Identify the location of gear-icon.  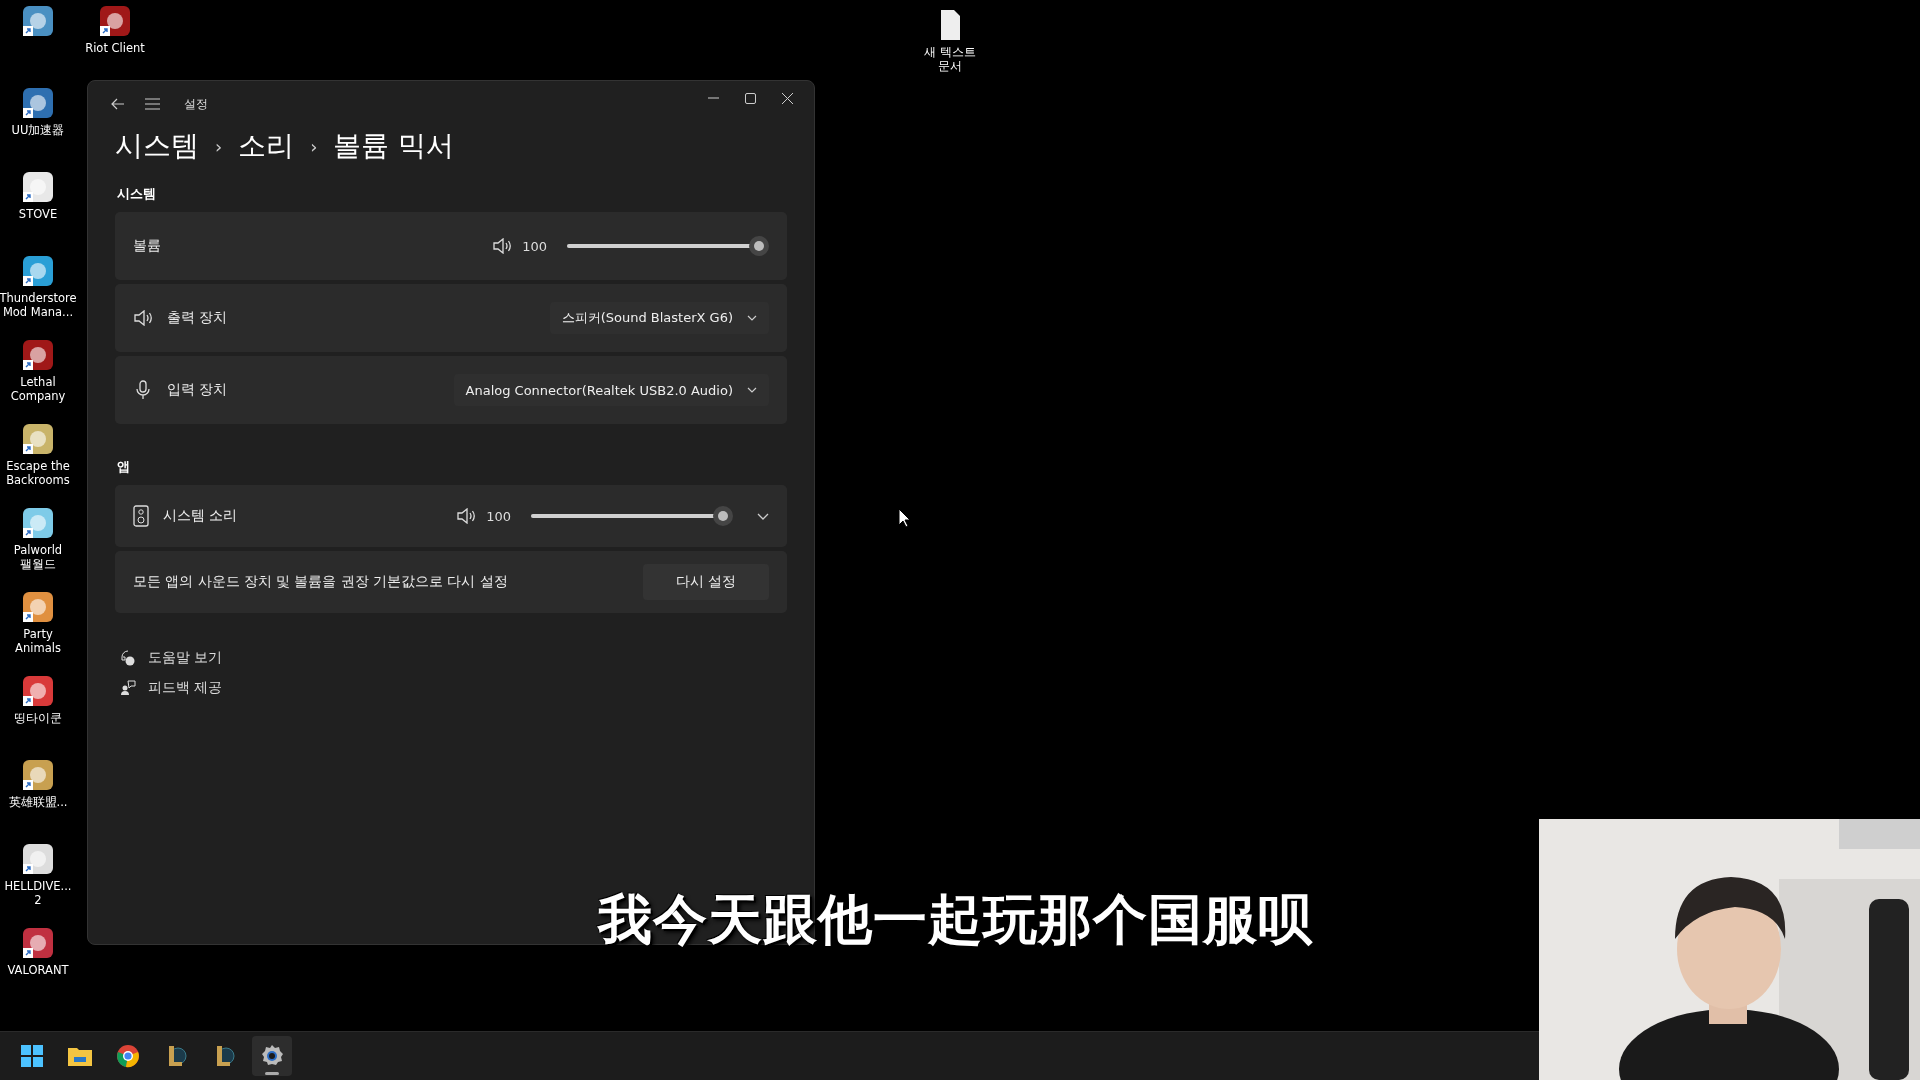
(272, 1056).